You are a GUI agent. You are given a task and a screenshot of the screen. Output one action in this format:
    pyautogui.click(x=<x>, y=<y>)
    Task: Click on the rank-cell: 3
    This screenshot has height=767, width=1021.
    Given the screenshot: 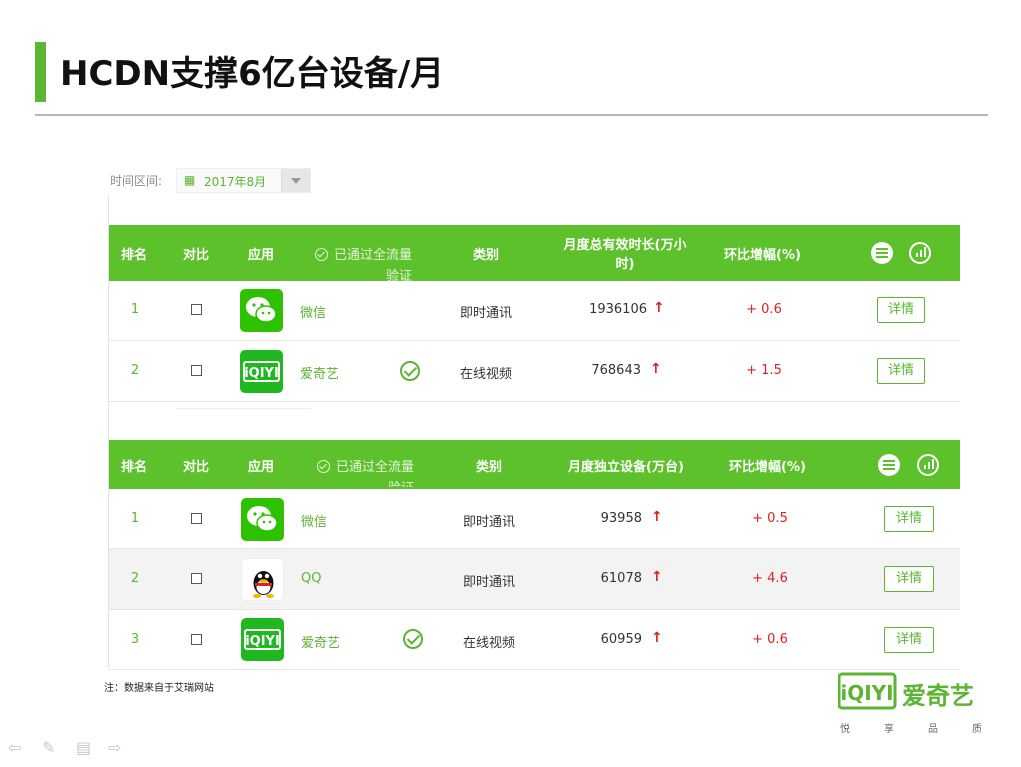 What is the action you would take?
    pyautogui.click(x=135, y=639)
    